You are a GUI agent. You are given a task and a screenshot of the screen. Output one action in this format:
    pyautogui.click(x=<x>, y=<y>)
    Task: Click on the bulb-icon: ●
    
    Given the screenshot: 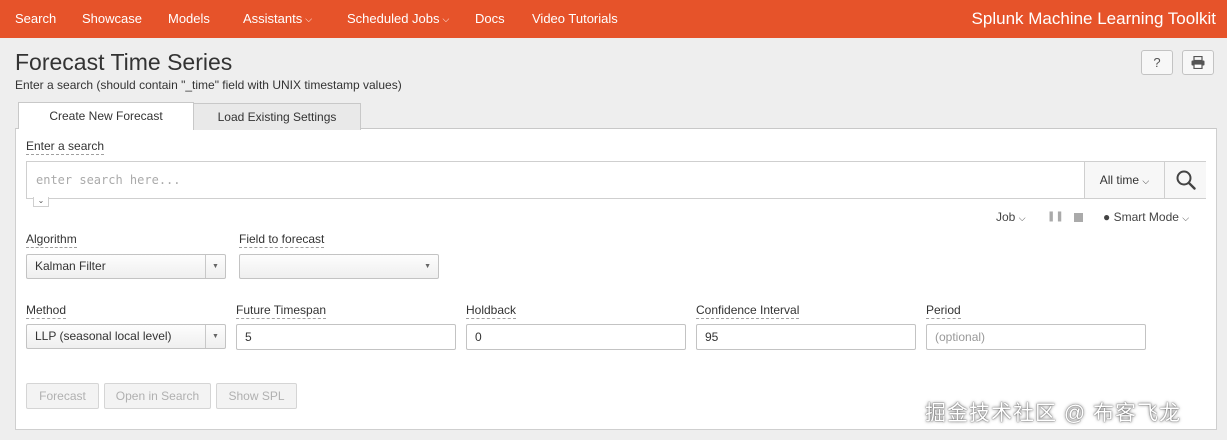 What is the action you would take?
    pyautogui.click(x=1107, y=217)
    